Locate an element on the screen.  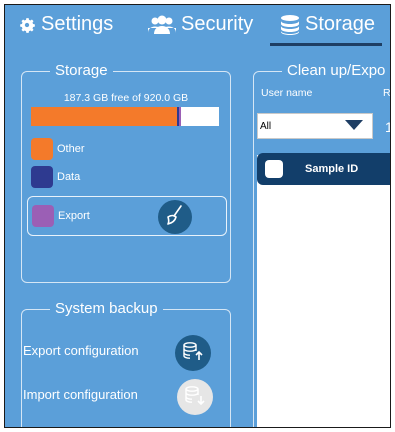
sample-id-header: Sample ID is located at coordinates (332, 169).